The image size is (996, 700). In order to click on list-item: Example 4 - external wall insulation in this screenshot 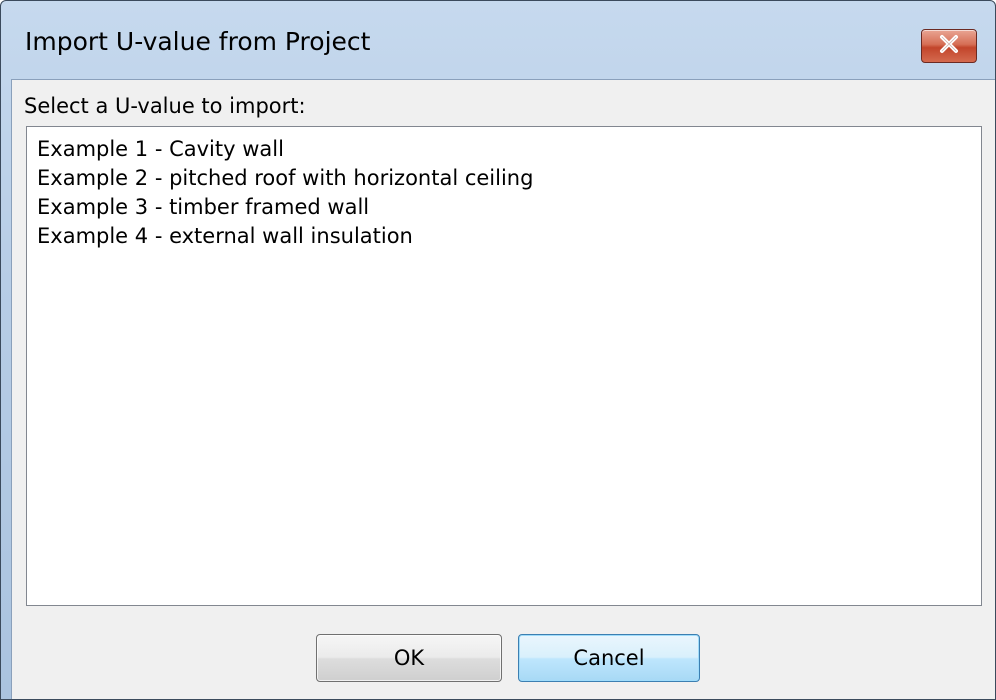, I will do `click(225, 236)`.